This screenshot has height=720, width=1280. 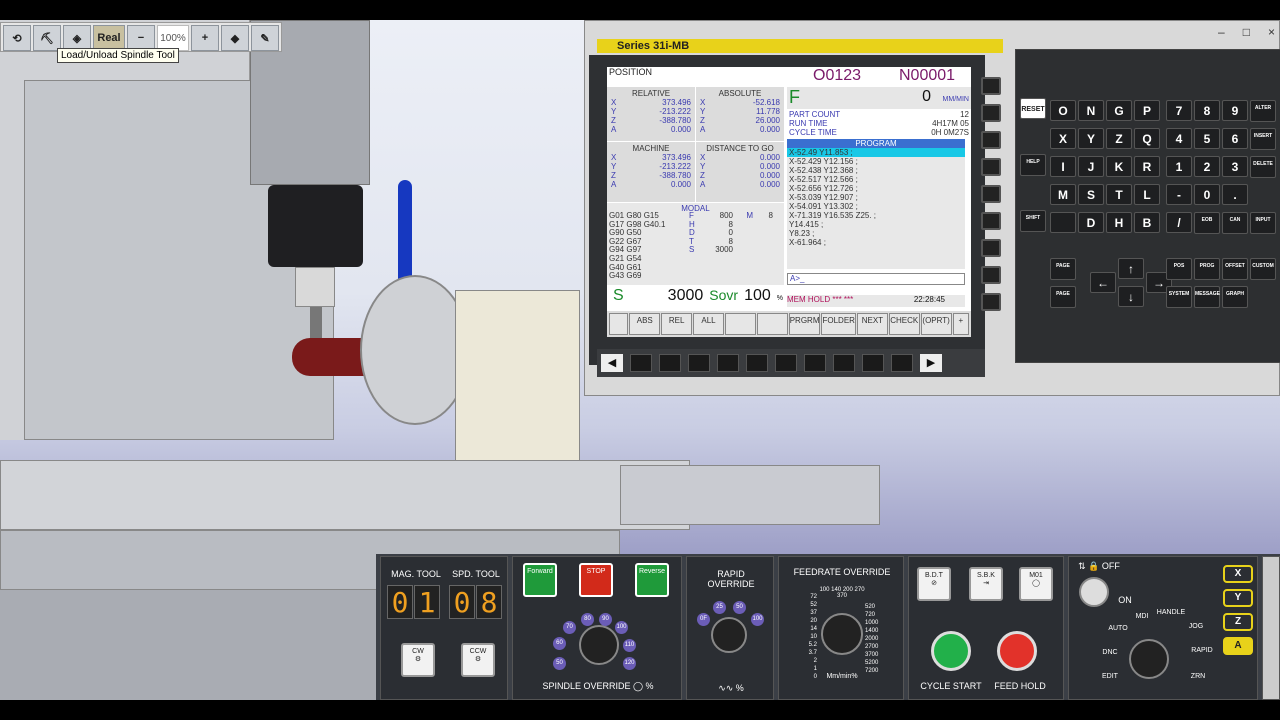 What do you see at coordinates (1063, 297) in the screenshot?
I see `page-down-key: PAGE` at bounding box center [1063, 297].